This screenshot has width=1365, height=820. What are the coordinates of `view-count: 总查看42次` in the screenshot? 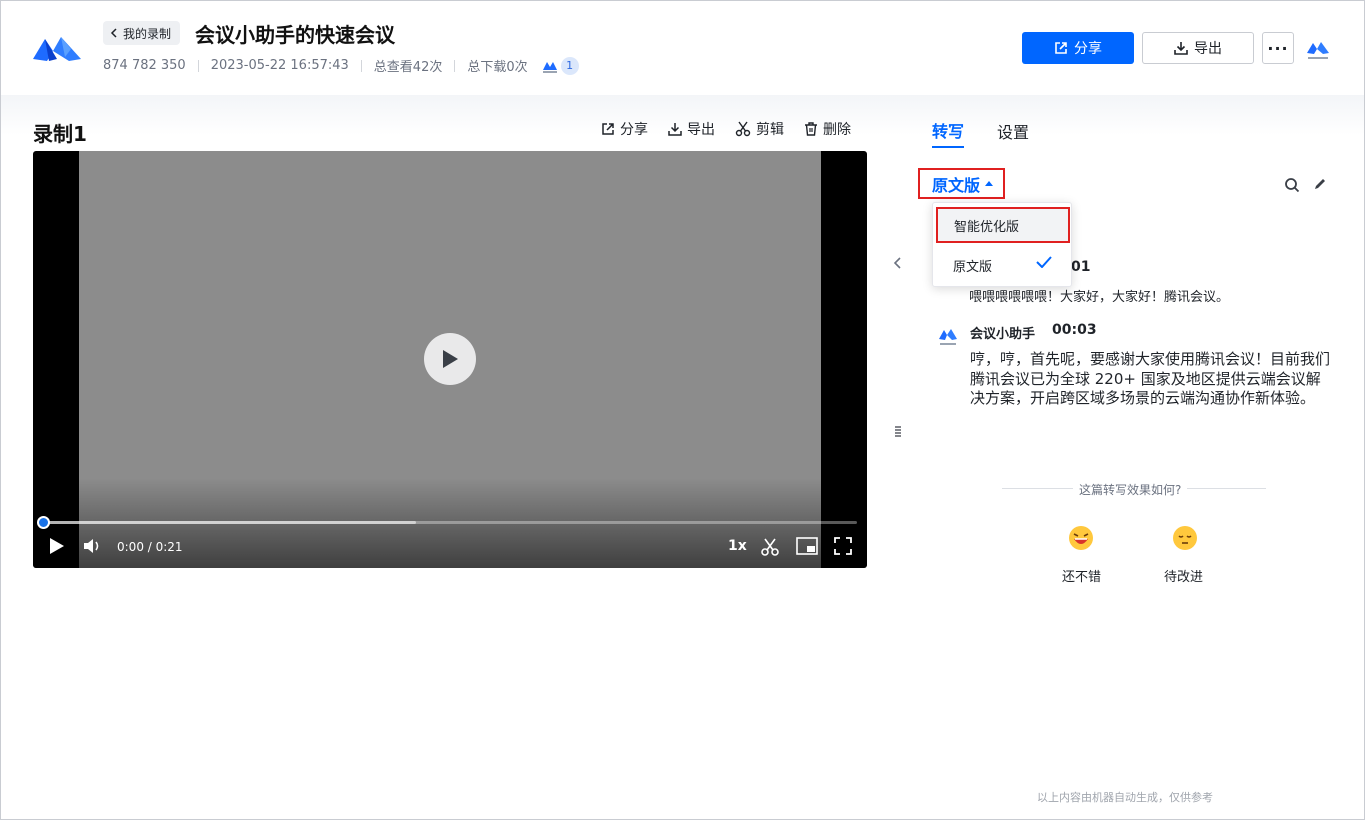 It's located at (408, 67).